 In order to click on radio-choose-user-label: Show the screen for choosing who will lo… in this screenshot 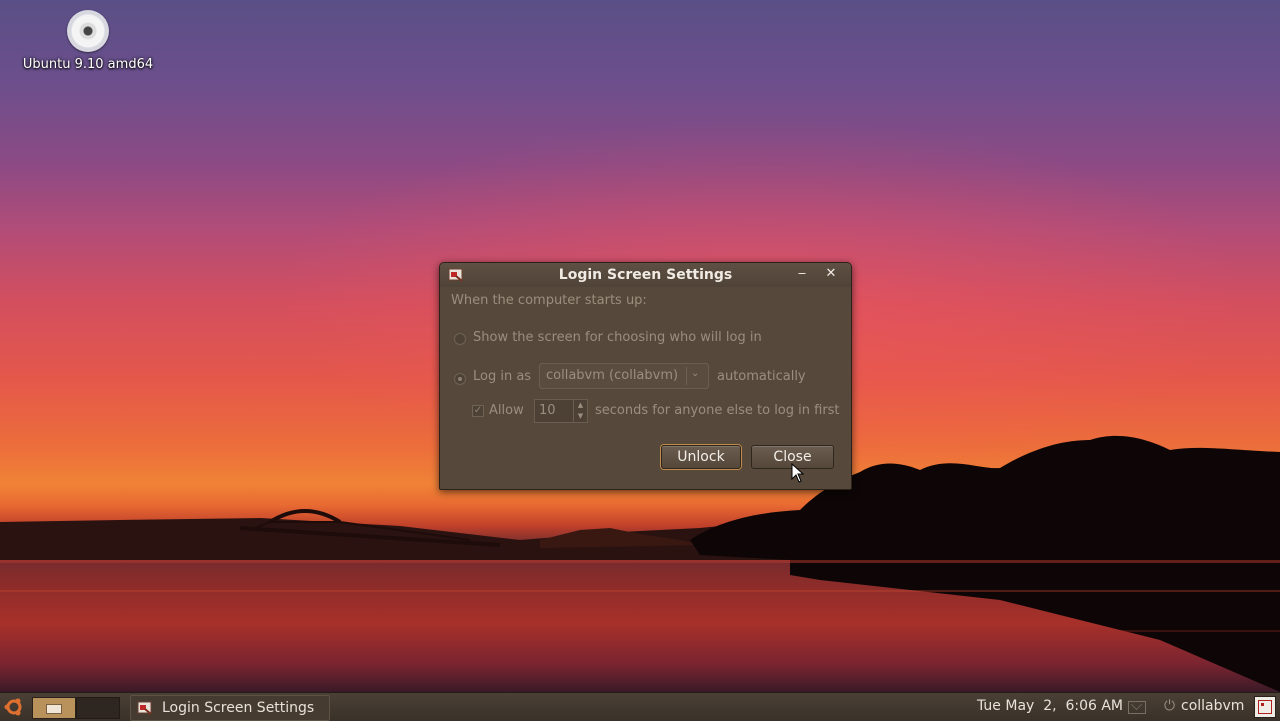, I will do `click(617, 337)`.